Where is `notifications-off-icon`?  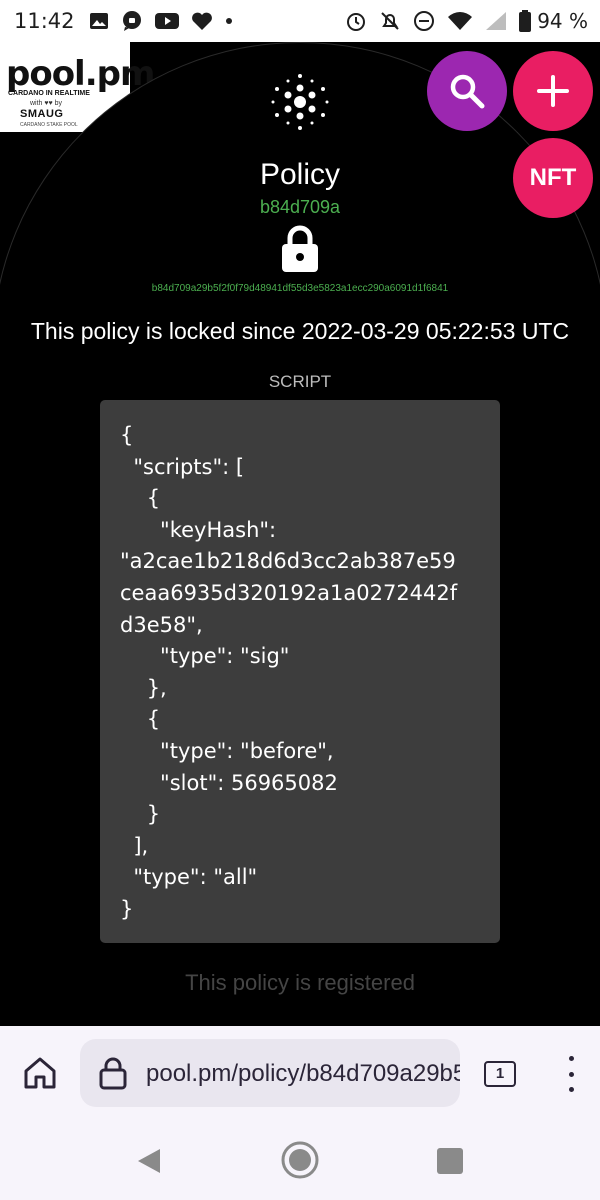 notifications-off-icon is located at coordinates (390, 21).